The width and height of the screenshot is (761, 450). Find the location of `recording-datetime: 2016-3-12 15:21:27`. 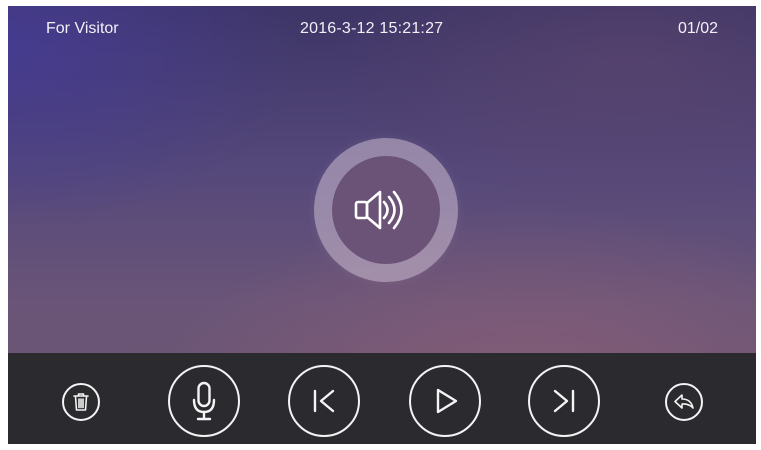

recording-datetime: 2016-3-12 15:21:27 is located at coordinates (372, 28).